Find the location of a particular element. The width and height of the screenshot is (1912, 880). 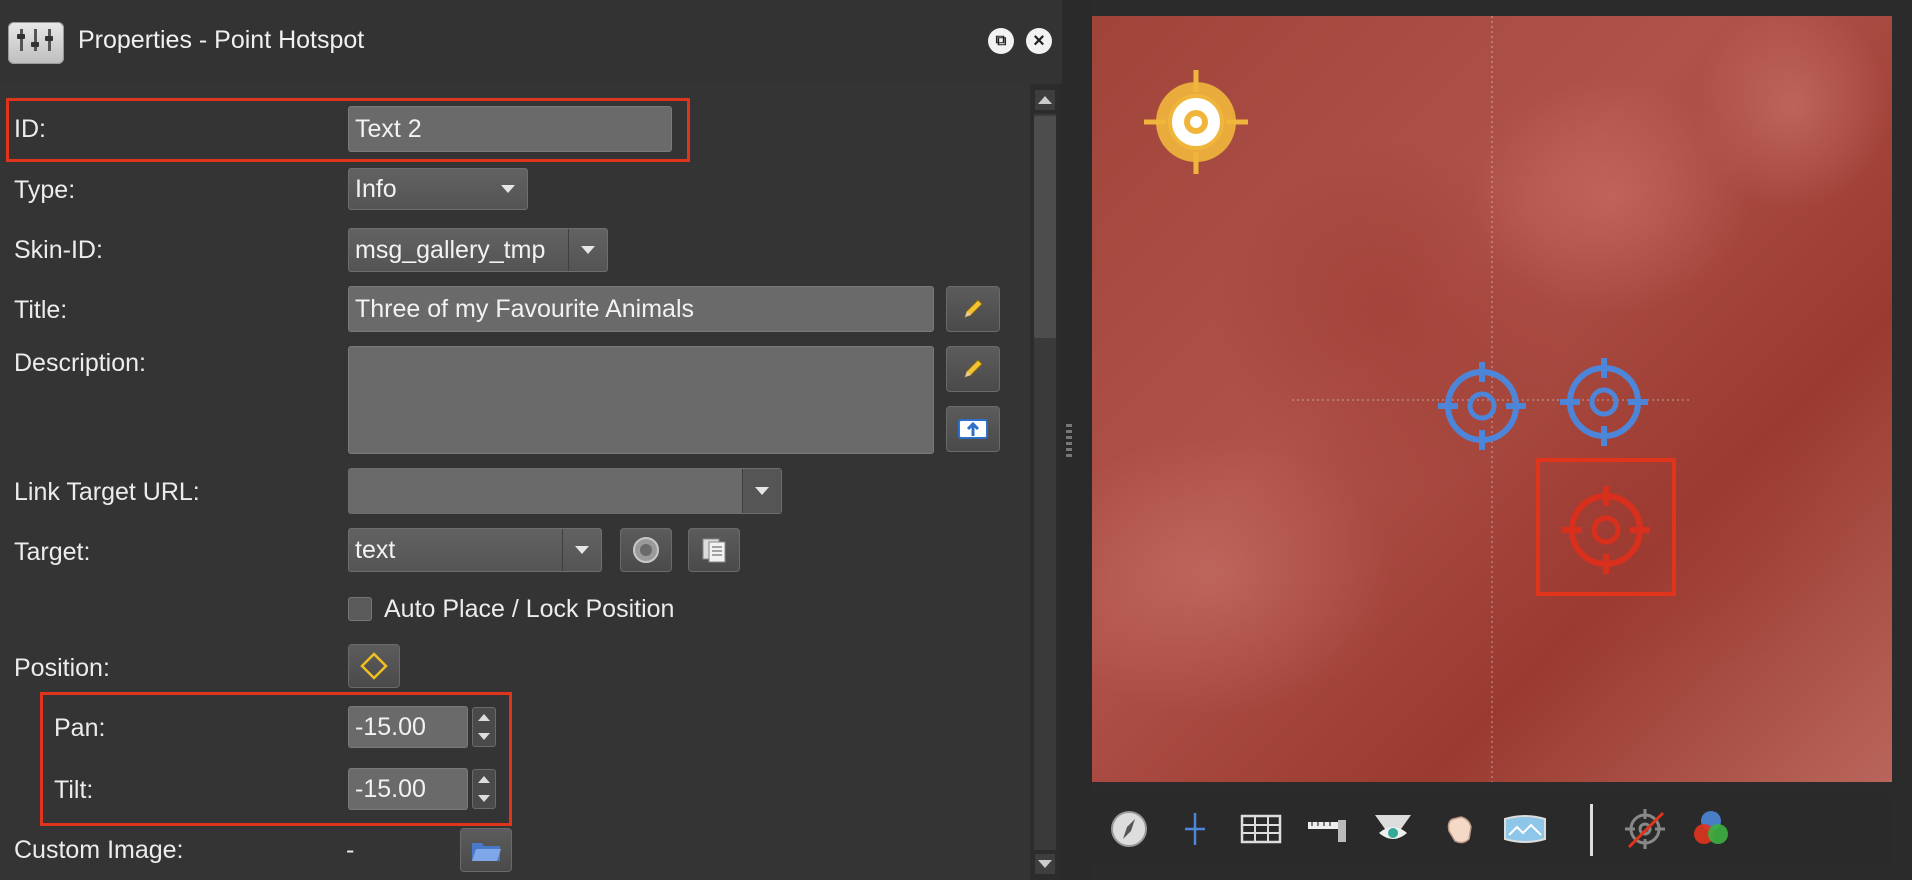

link-target-label: Link Target URL: is located at coordinates (107, 492).